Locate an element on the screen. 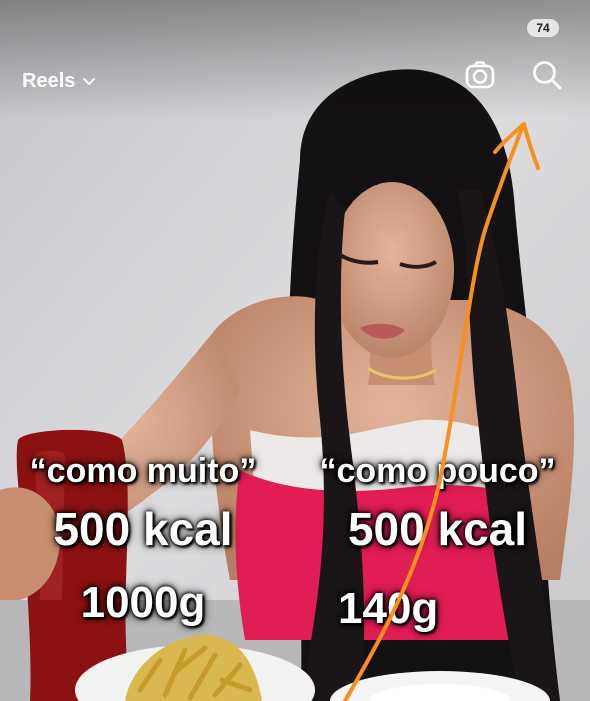 This screenshot has width=590, height=701. reels-feed-menu: Reels is located at coordinates (59, 81).